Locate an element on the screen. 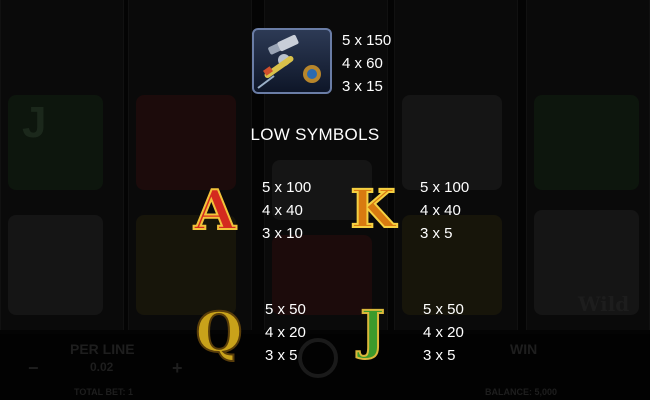 The width and height of the screenshot is (650, 400). letter-a-payouts: 5 x 100 4 x 40 3 x 10 is located at coordinates (286, 210).